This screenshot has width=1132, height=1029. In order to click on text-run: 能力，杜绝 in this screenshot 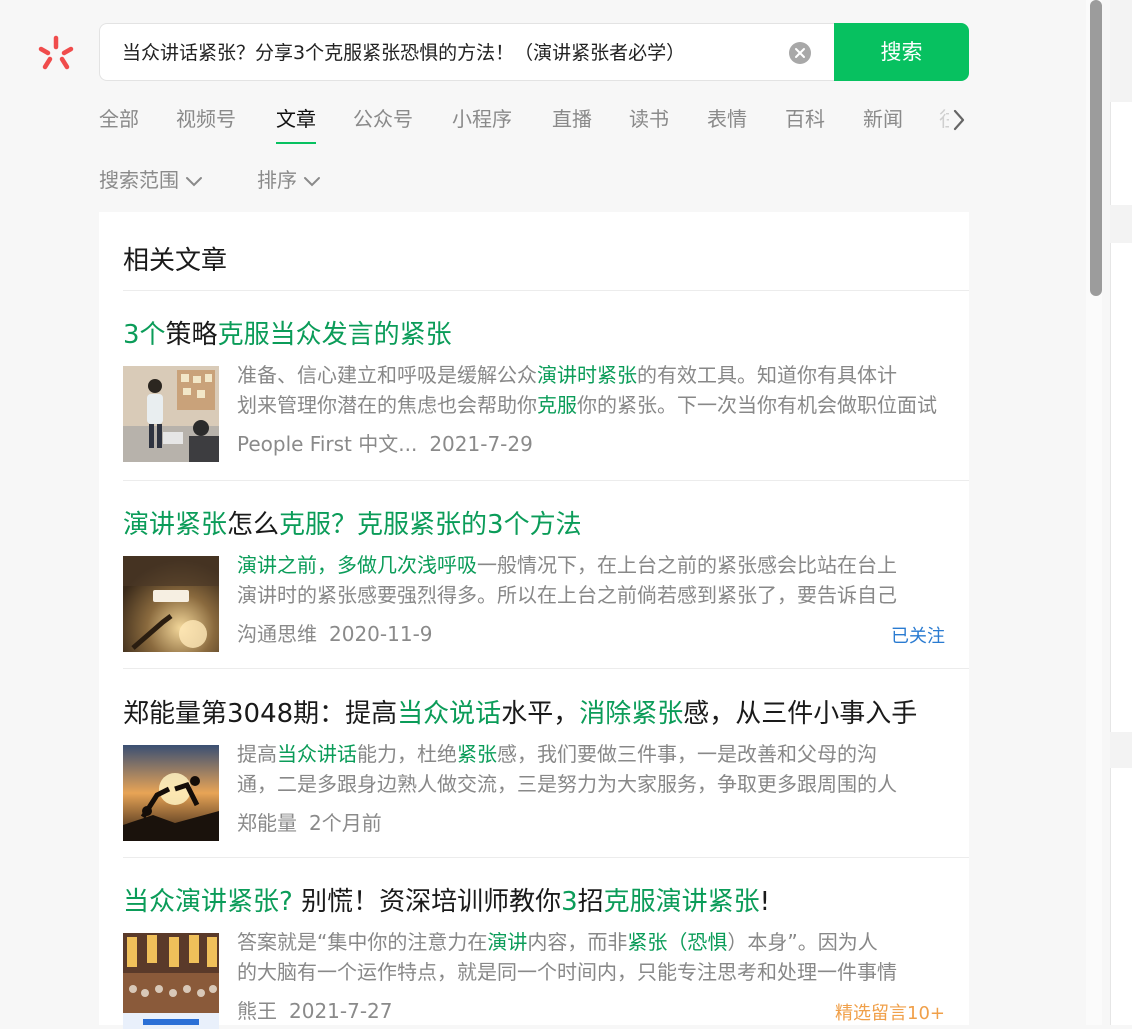, I will do `click(407, 754)`.